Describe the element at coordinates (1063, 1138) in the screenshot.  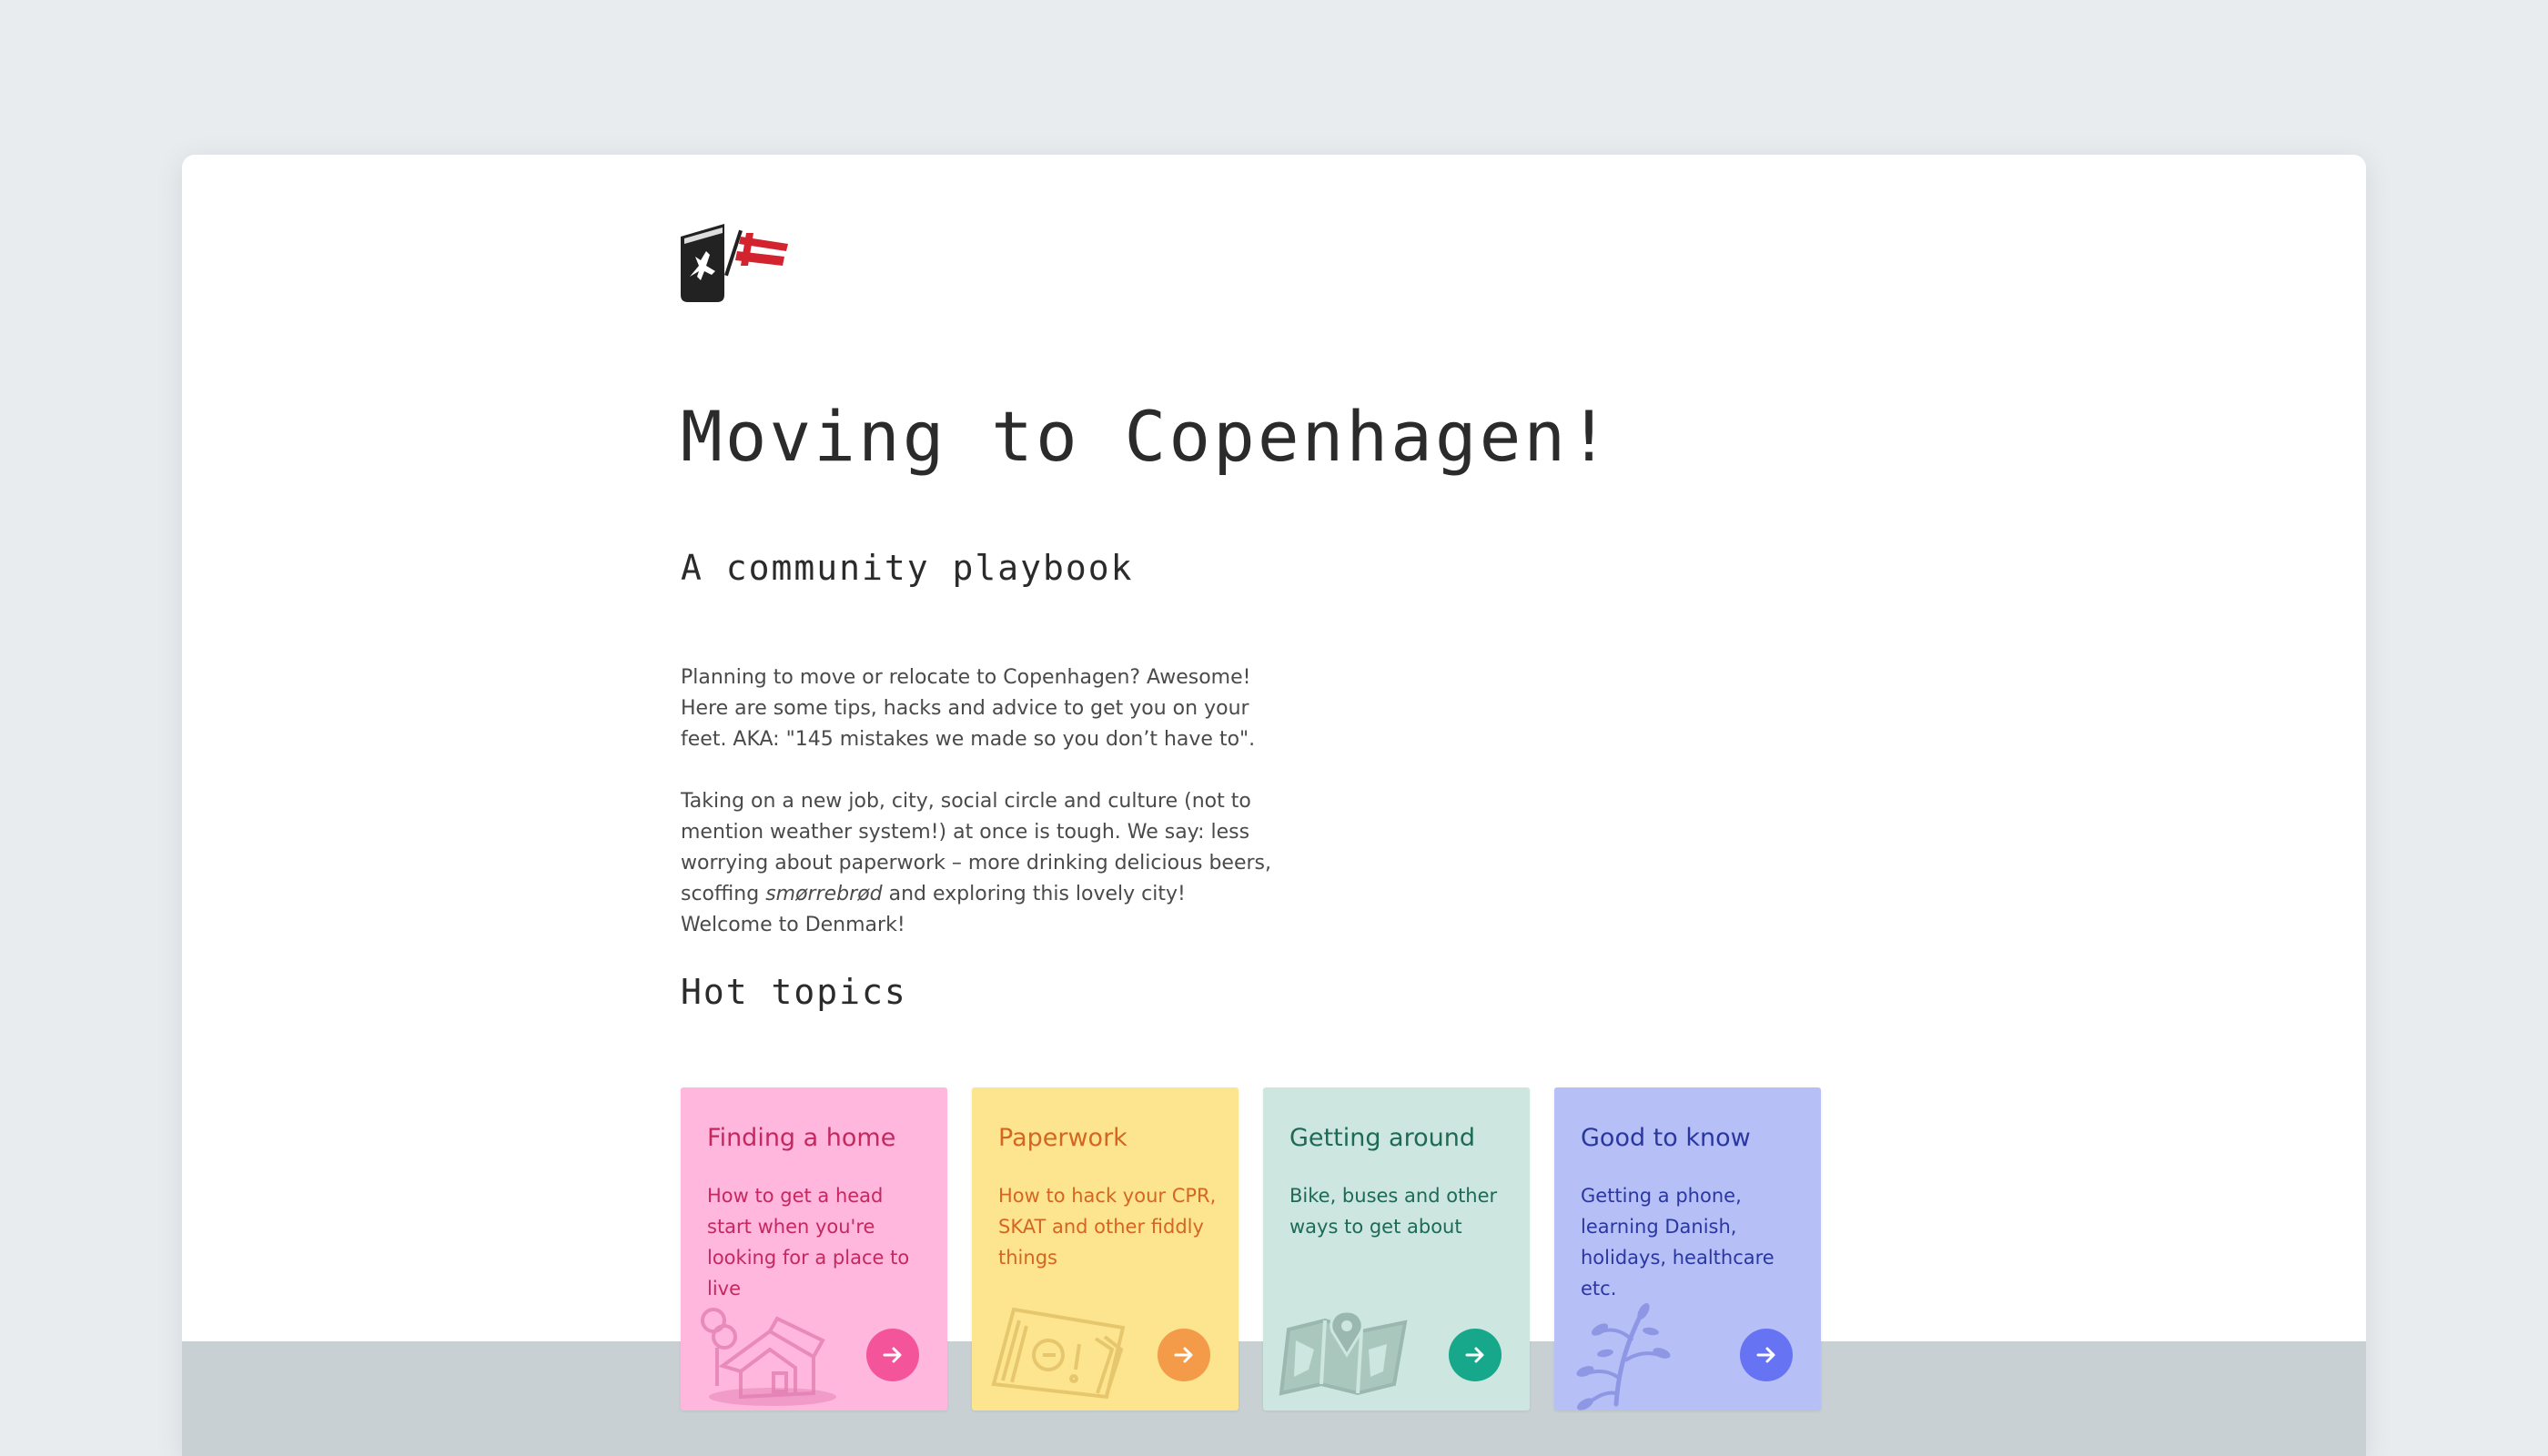
I see `card-title: Paperwork` at that location.